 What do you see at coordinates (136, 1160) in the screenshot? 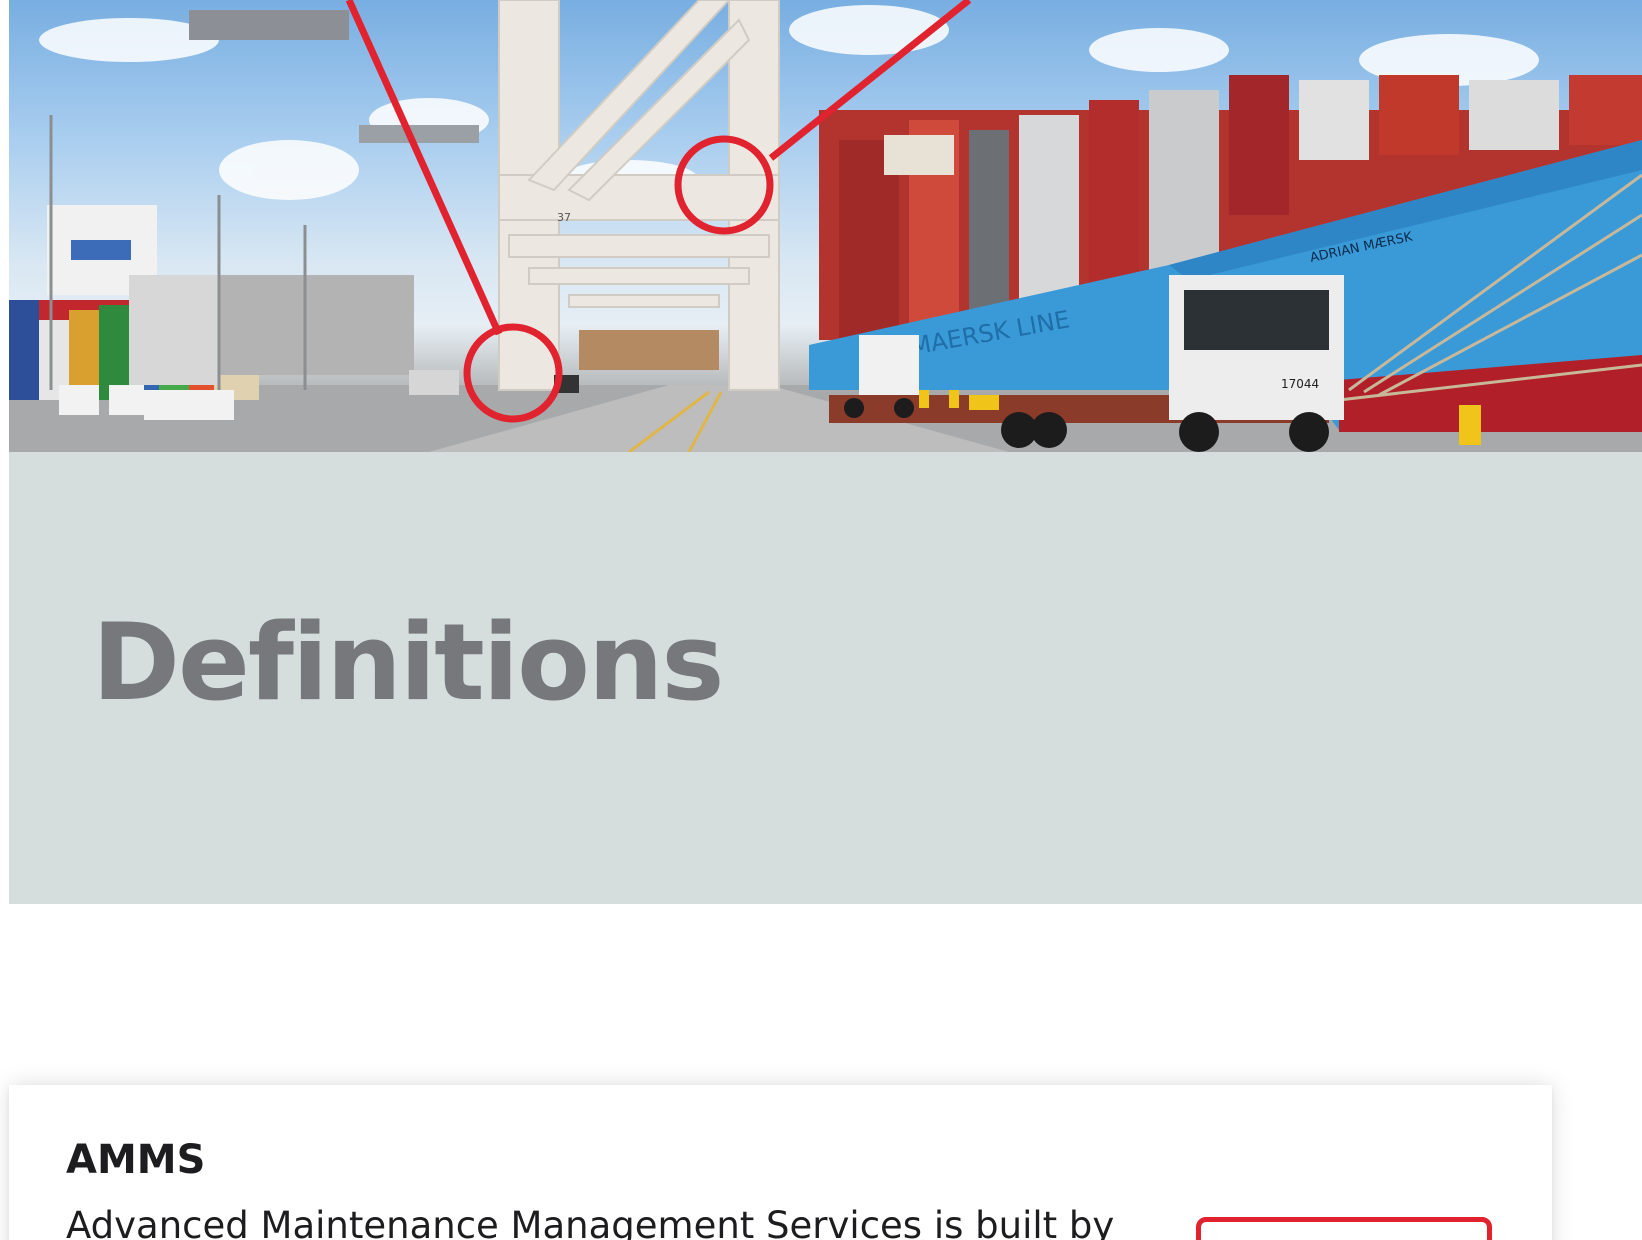
I see `definition-term: AMMS` at bounding box center [136, 1160].